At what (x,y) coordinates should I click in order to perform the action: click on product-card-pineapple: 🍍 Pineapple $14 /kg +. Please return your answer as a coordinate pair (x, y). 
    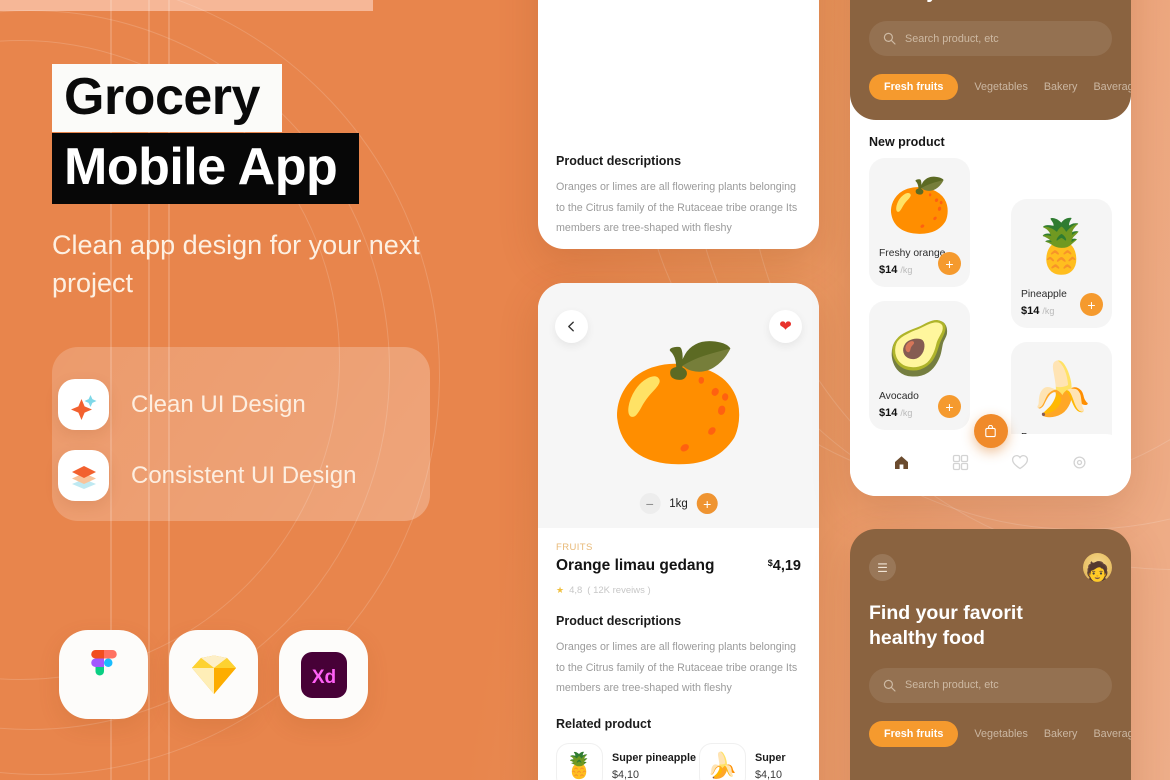
    Looking at the image, I should click on (1061, 264).